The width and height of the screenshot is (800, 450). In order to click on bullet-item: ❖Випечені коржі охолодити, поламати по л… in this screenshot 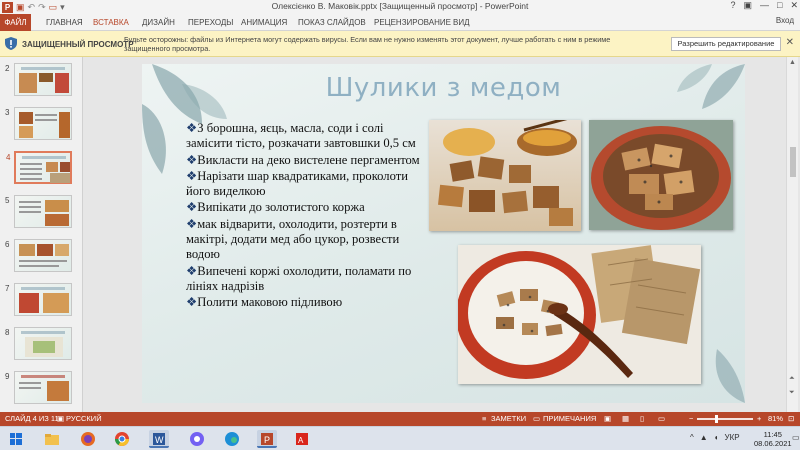, I will do `click(299, 278)`.